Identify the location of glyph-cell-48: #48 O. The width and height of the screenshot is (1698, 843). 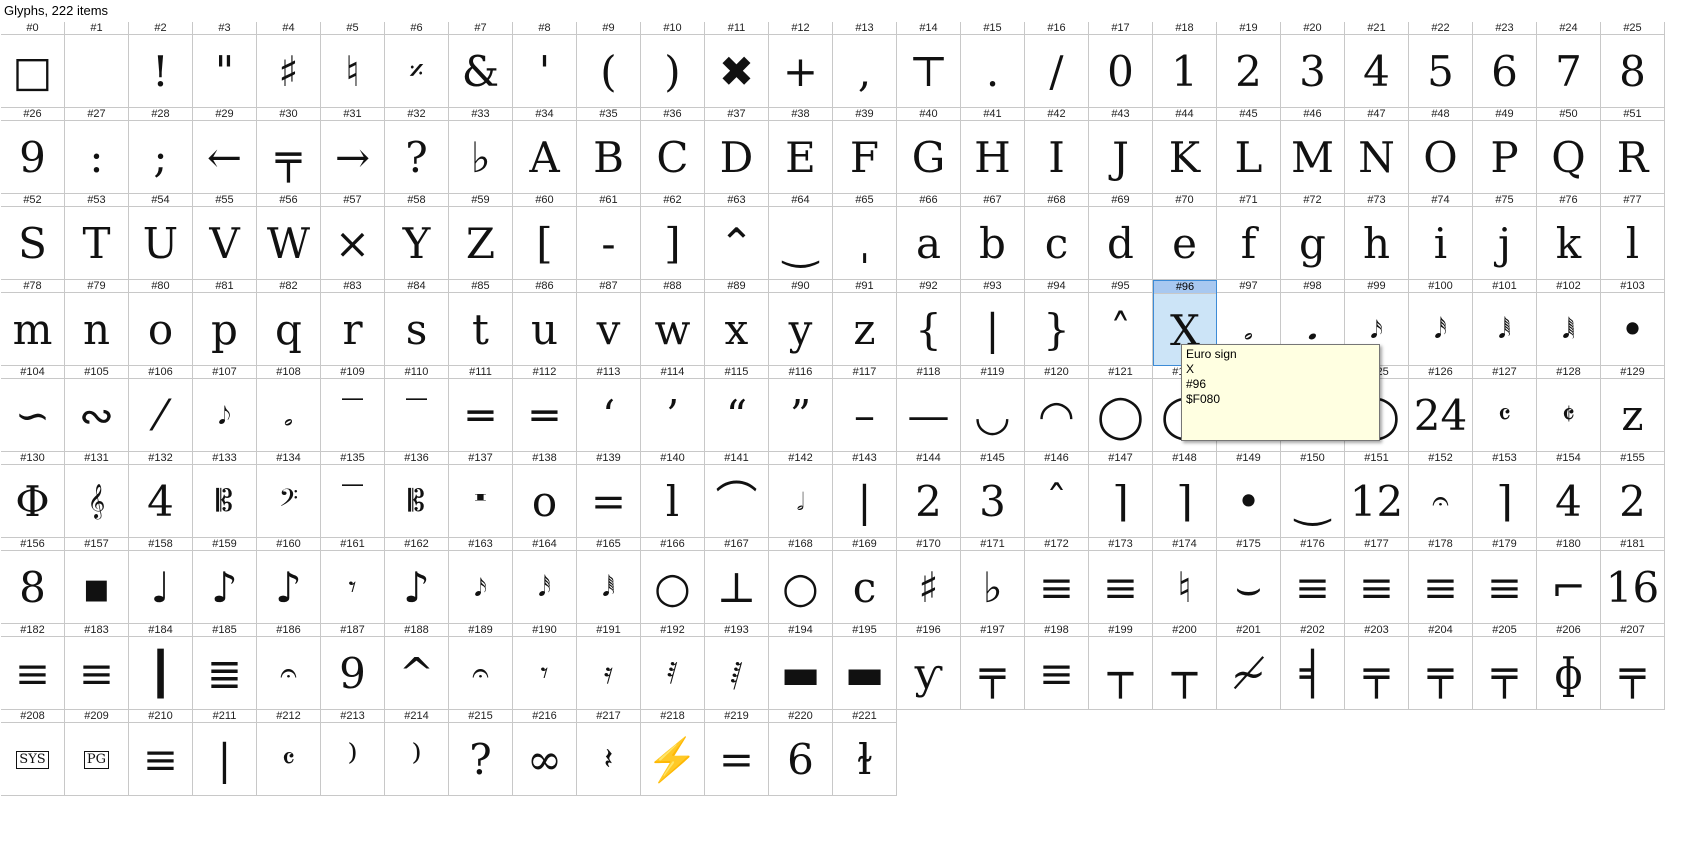
(1441, 151).